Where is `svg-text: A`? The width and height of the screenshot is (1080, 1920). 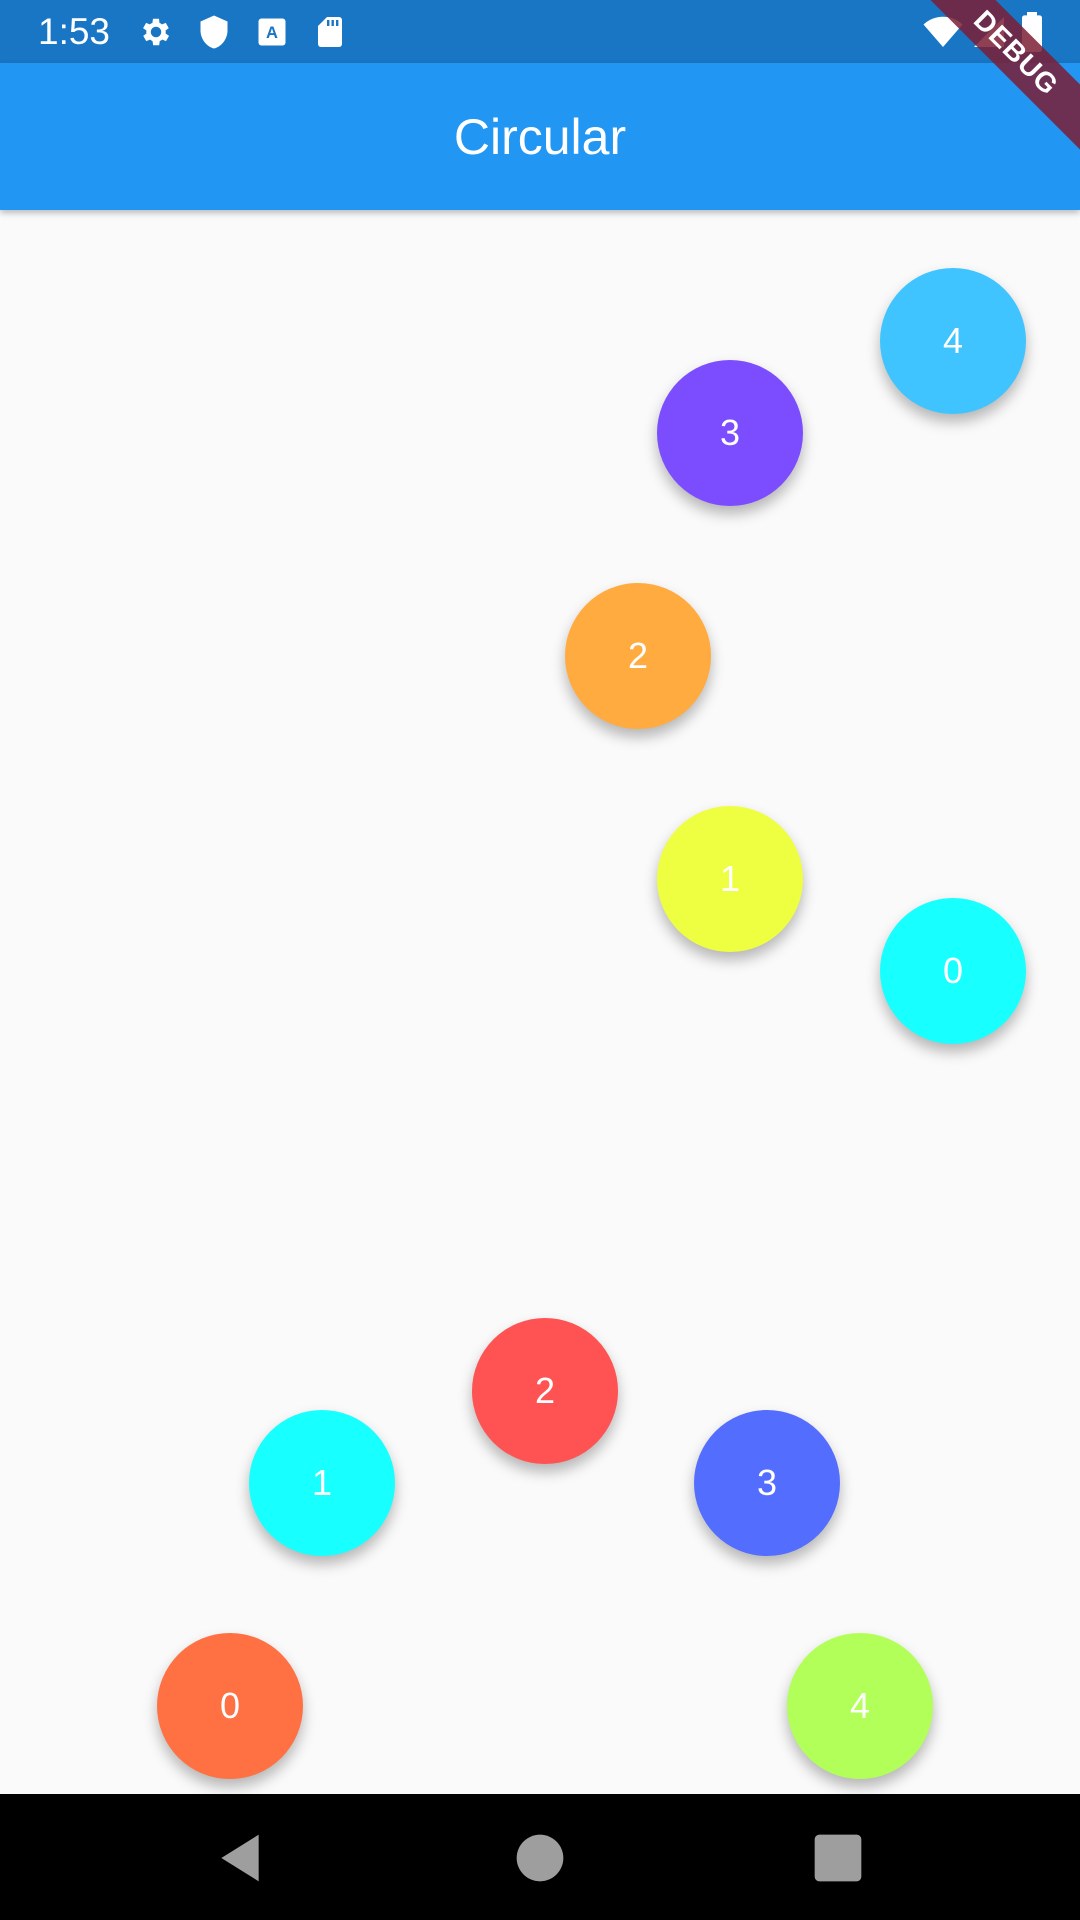 svg-text: A is located at coordinates (272, 33).